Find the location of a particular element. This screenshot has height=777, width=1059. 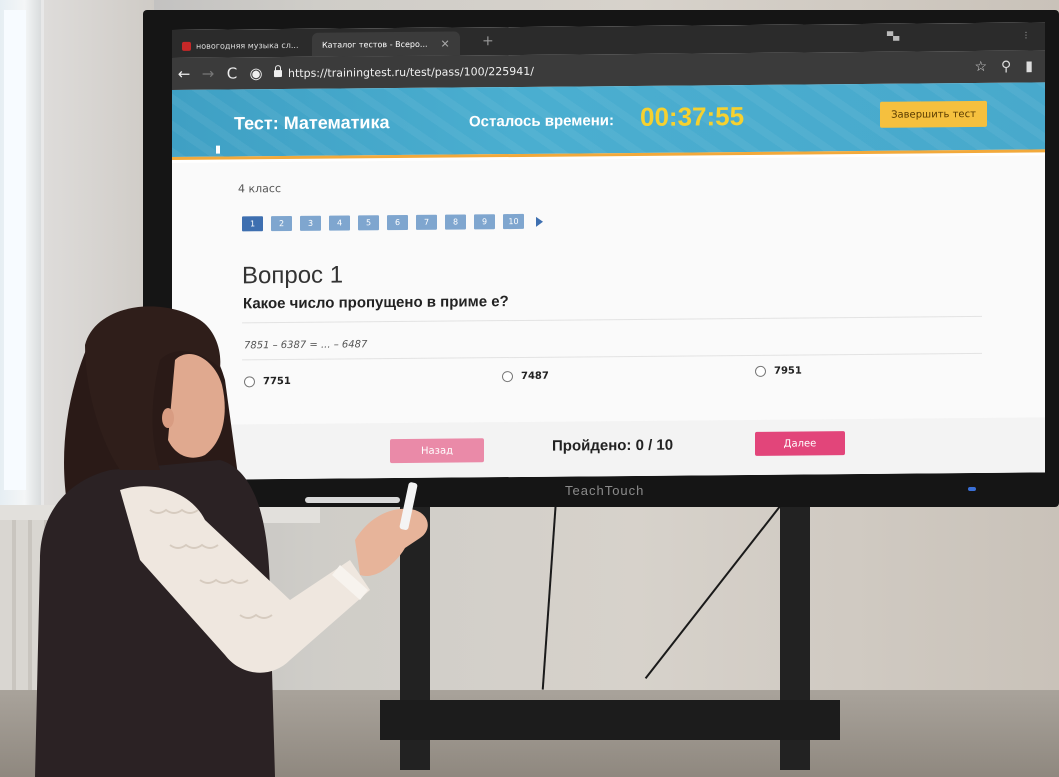

page-button: 3 is located at coordinates (310, 223).